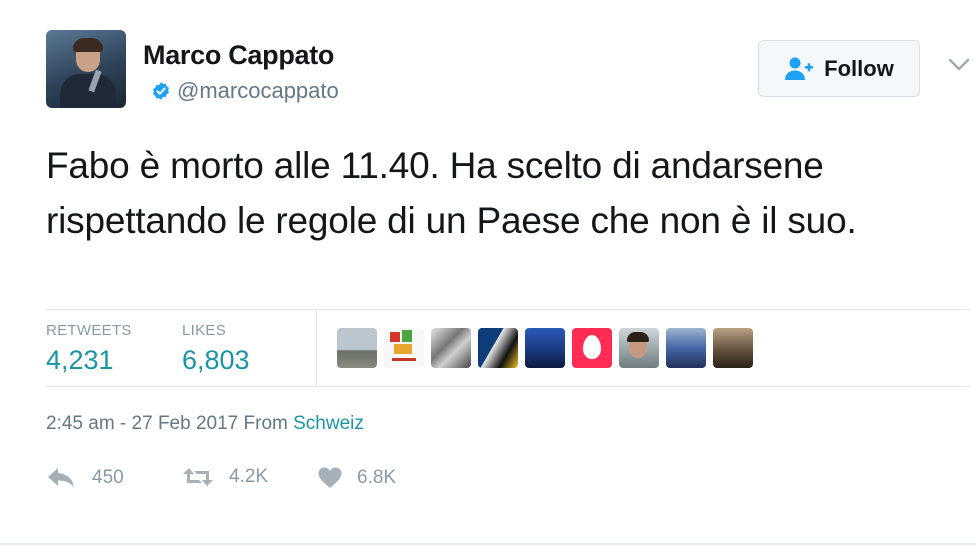 The image size is (976, 549). I want to click on liker-avatars, so click(545, 348).